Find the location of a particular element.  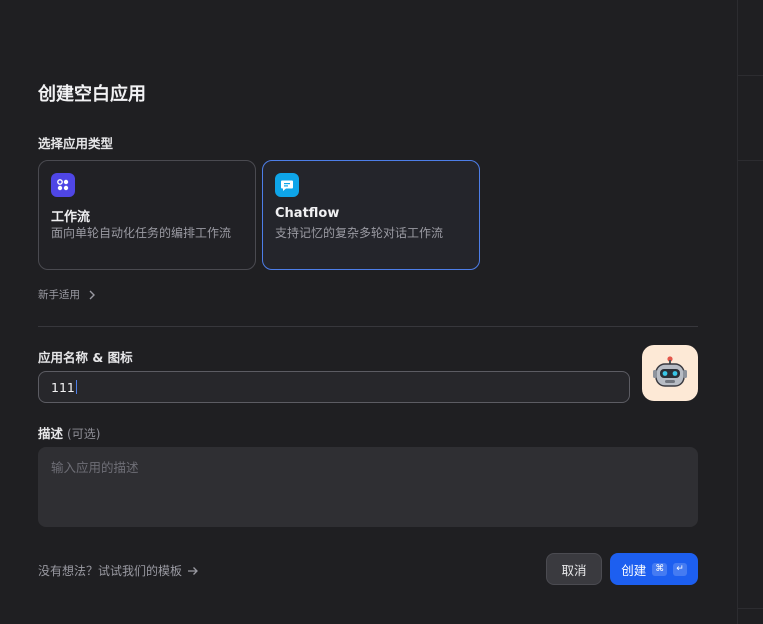

description-placeholder: 输入应用的描述 is located at coordinates (95, 467).